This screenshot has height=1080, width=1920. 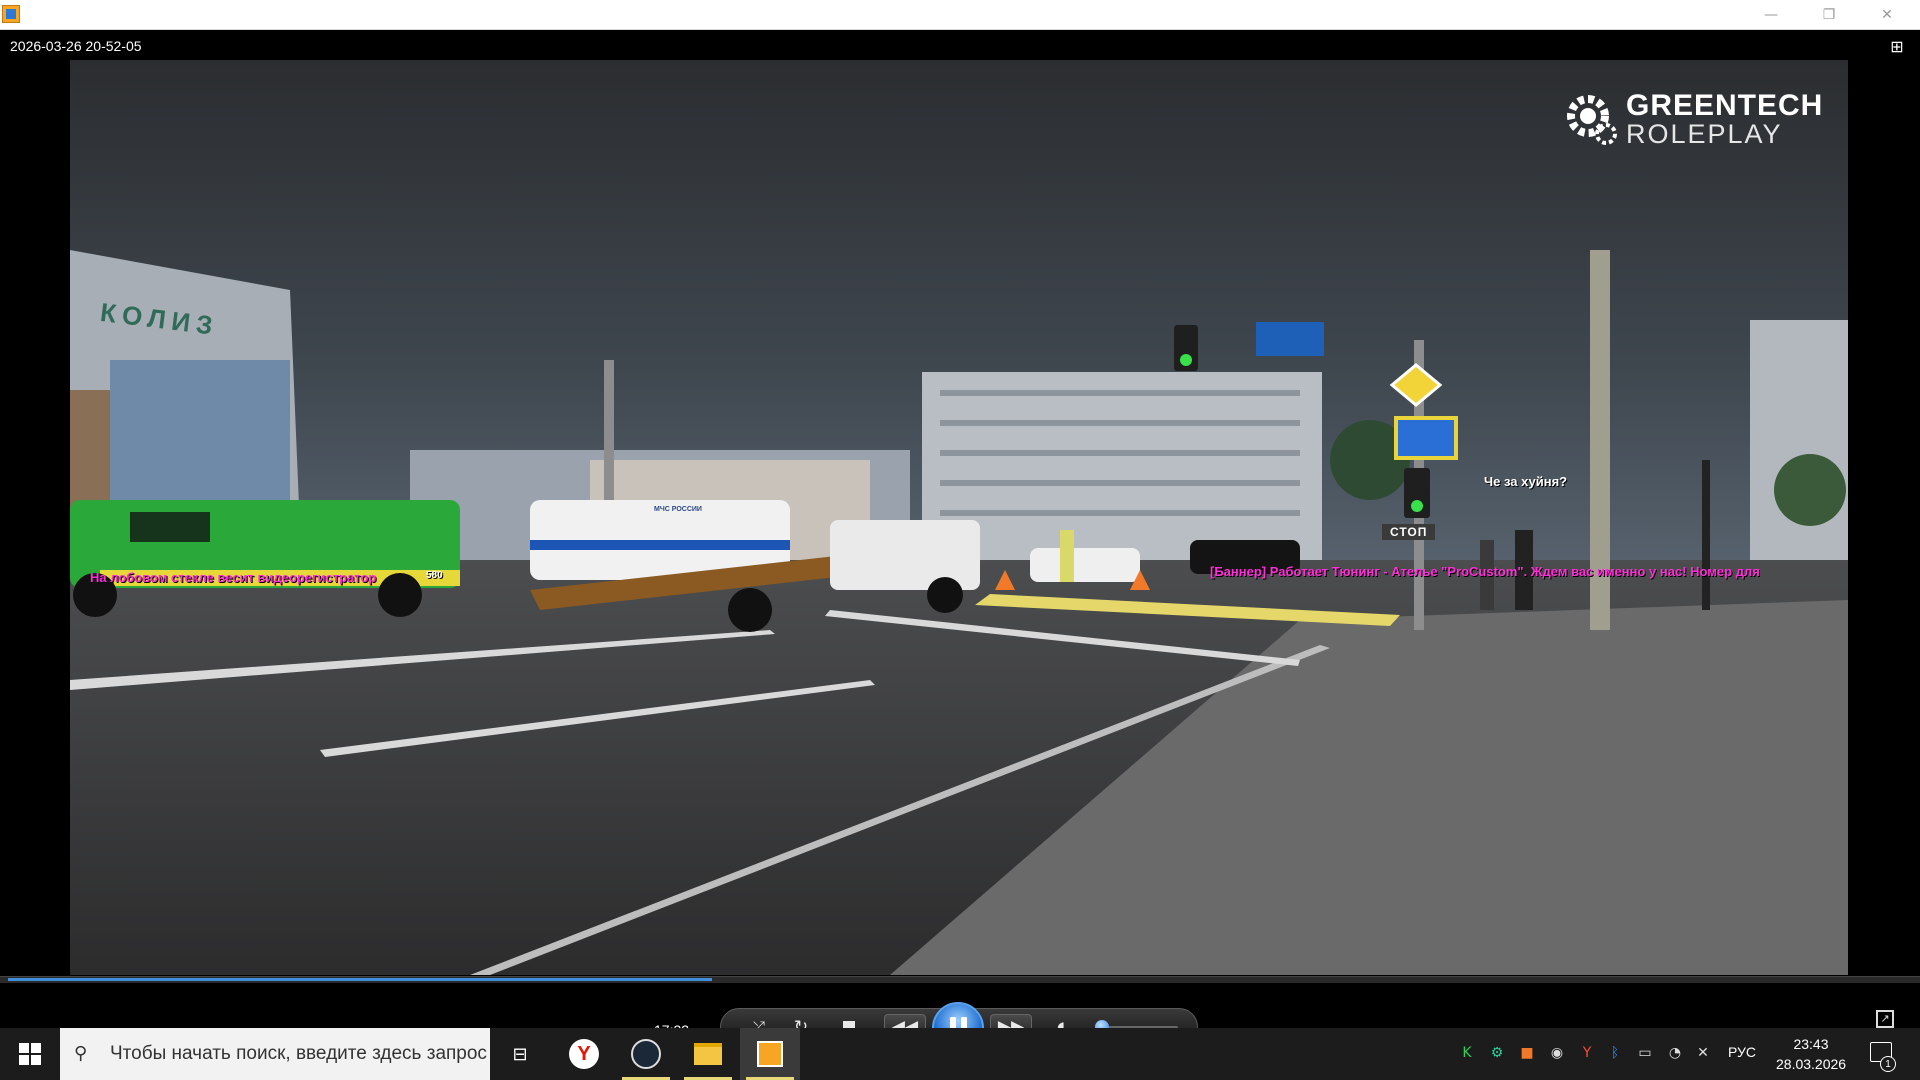 I want to click on restore-button: ❐, so click(x=1829, y=14).